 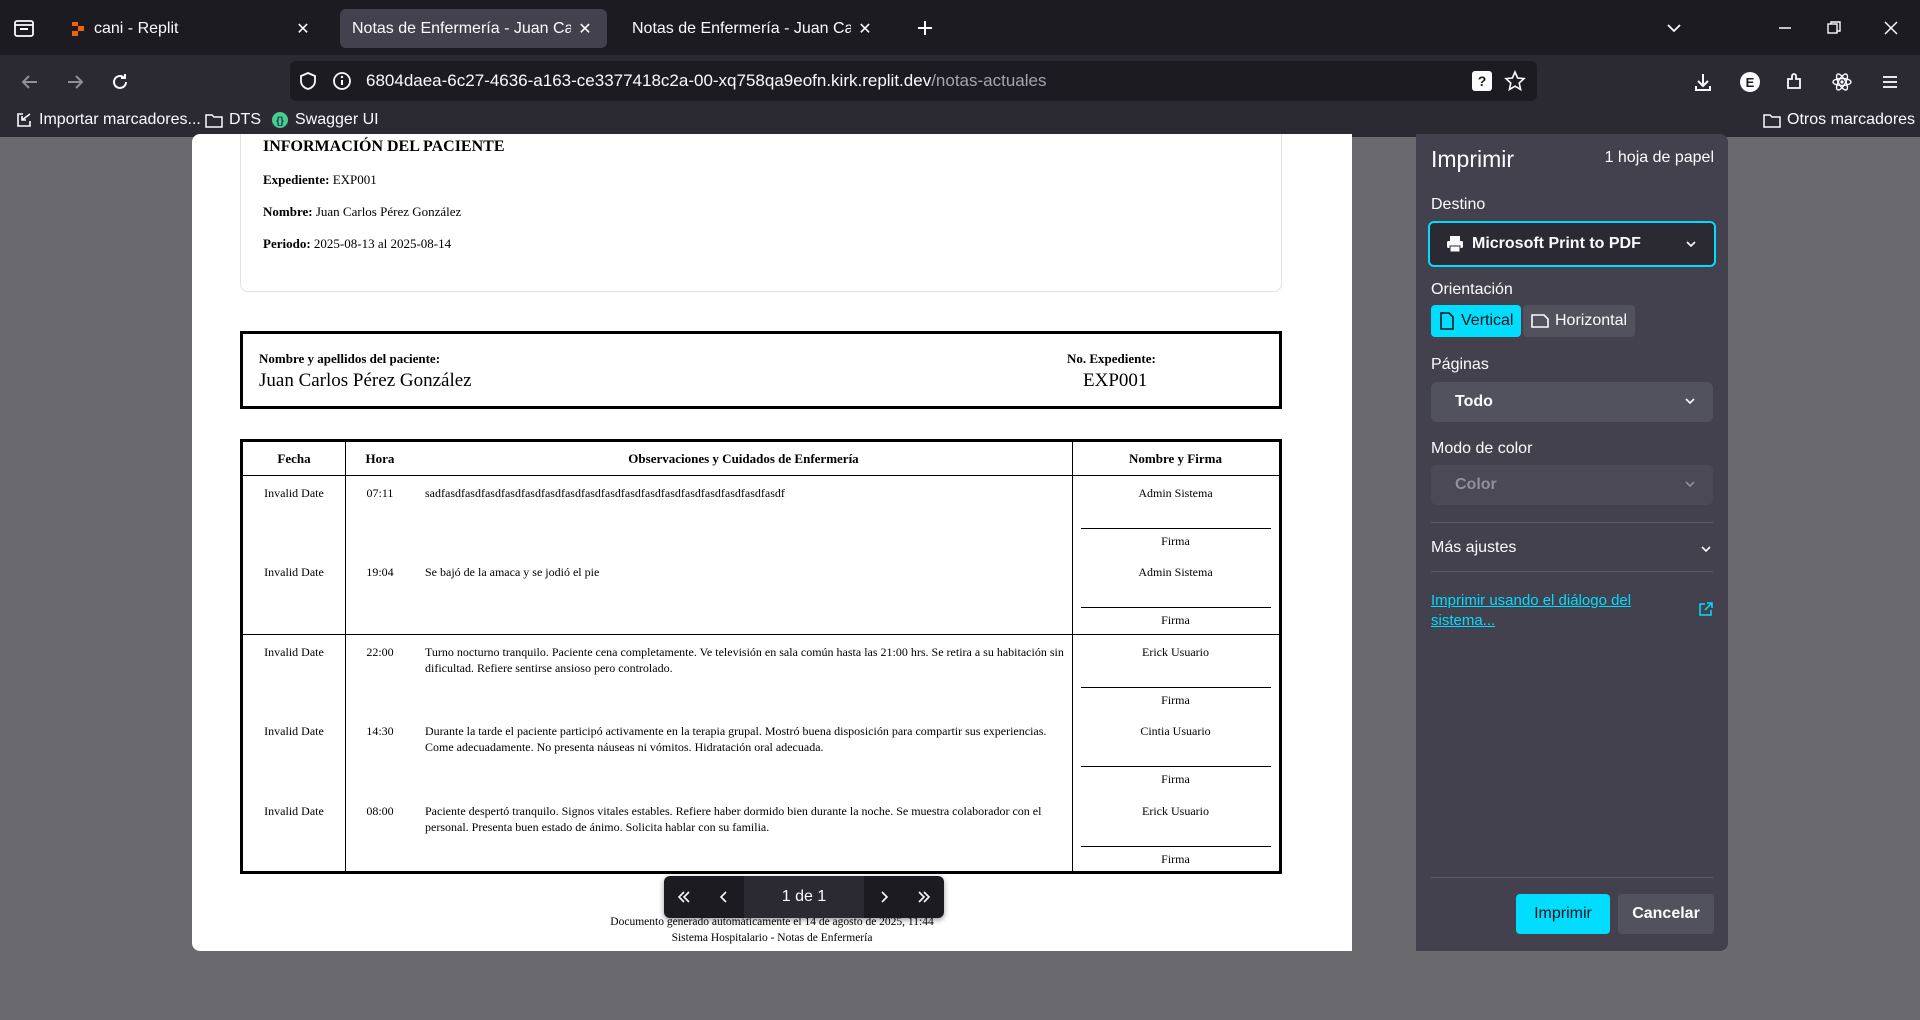 I want to click on header-nombre-firma: Nombre y Firma, so click(x=1175, y=458).